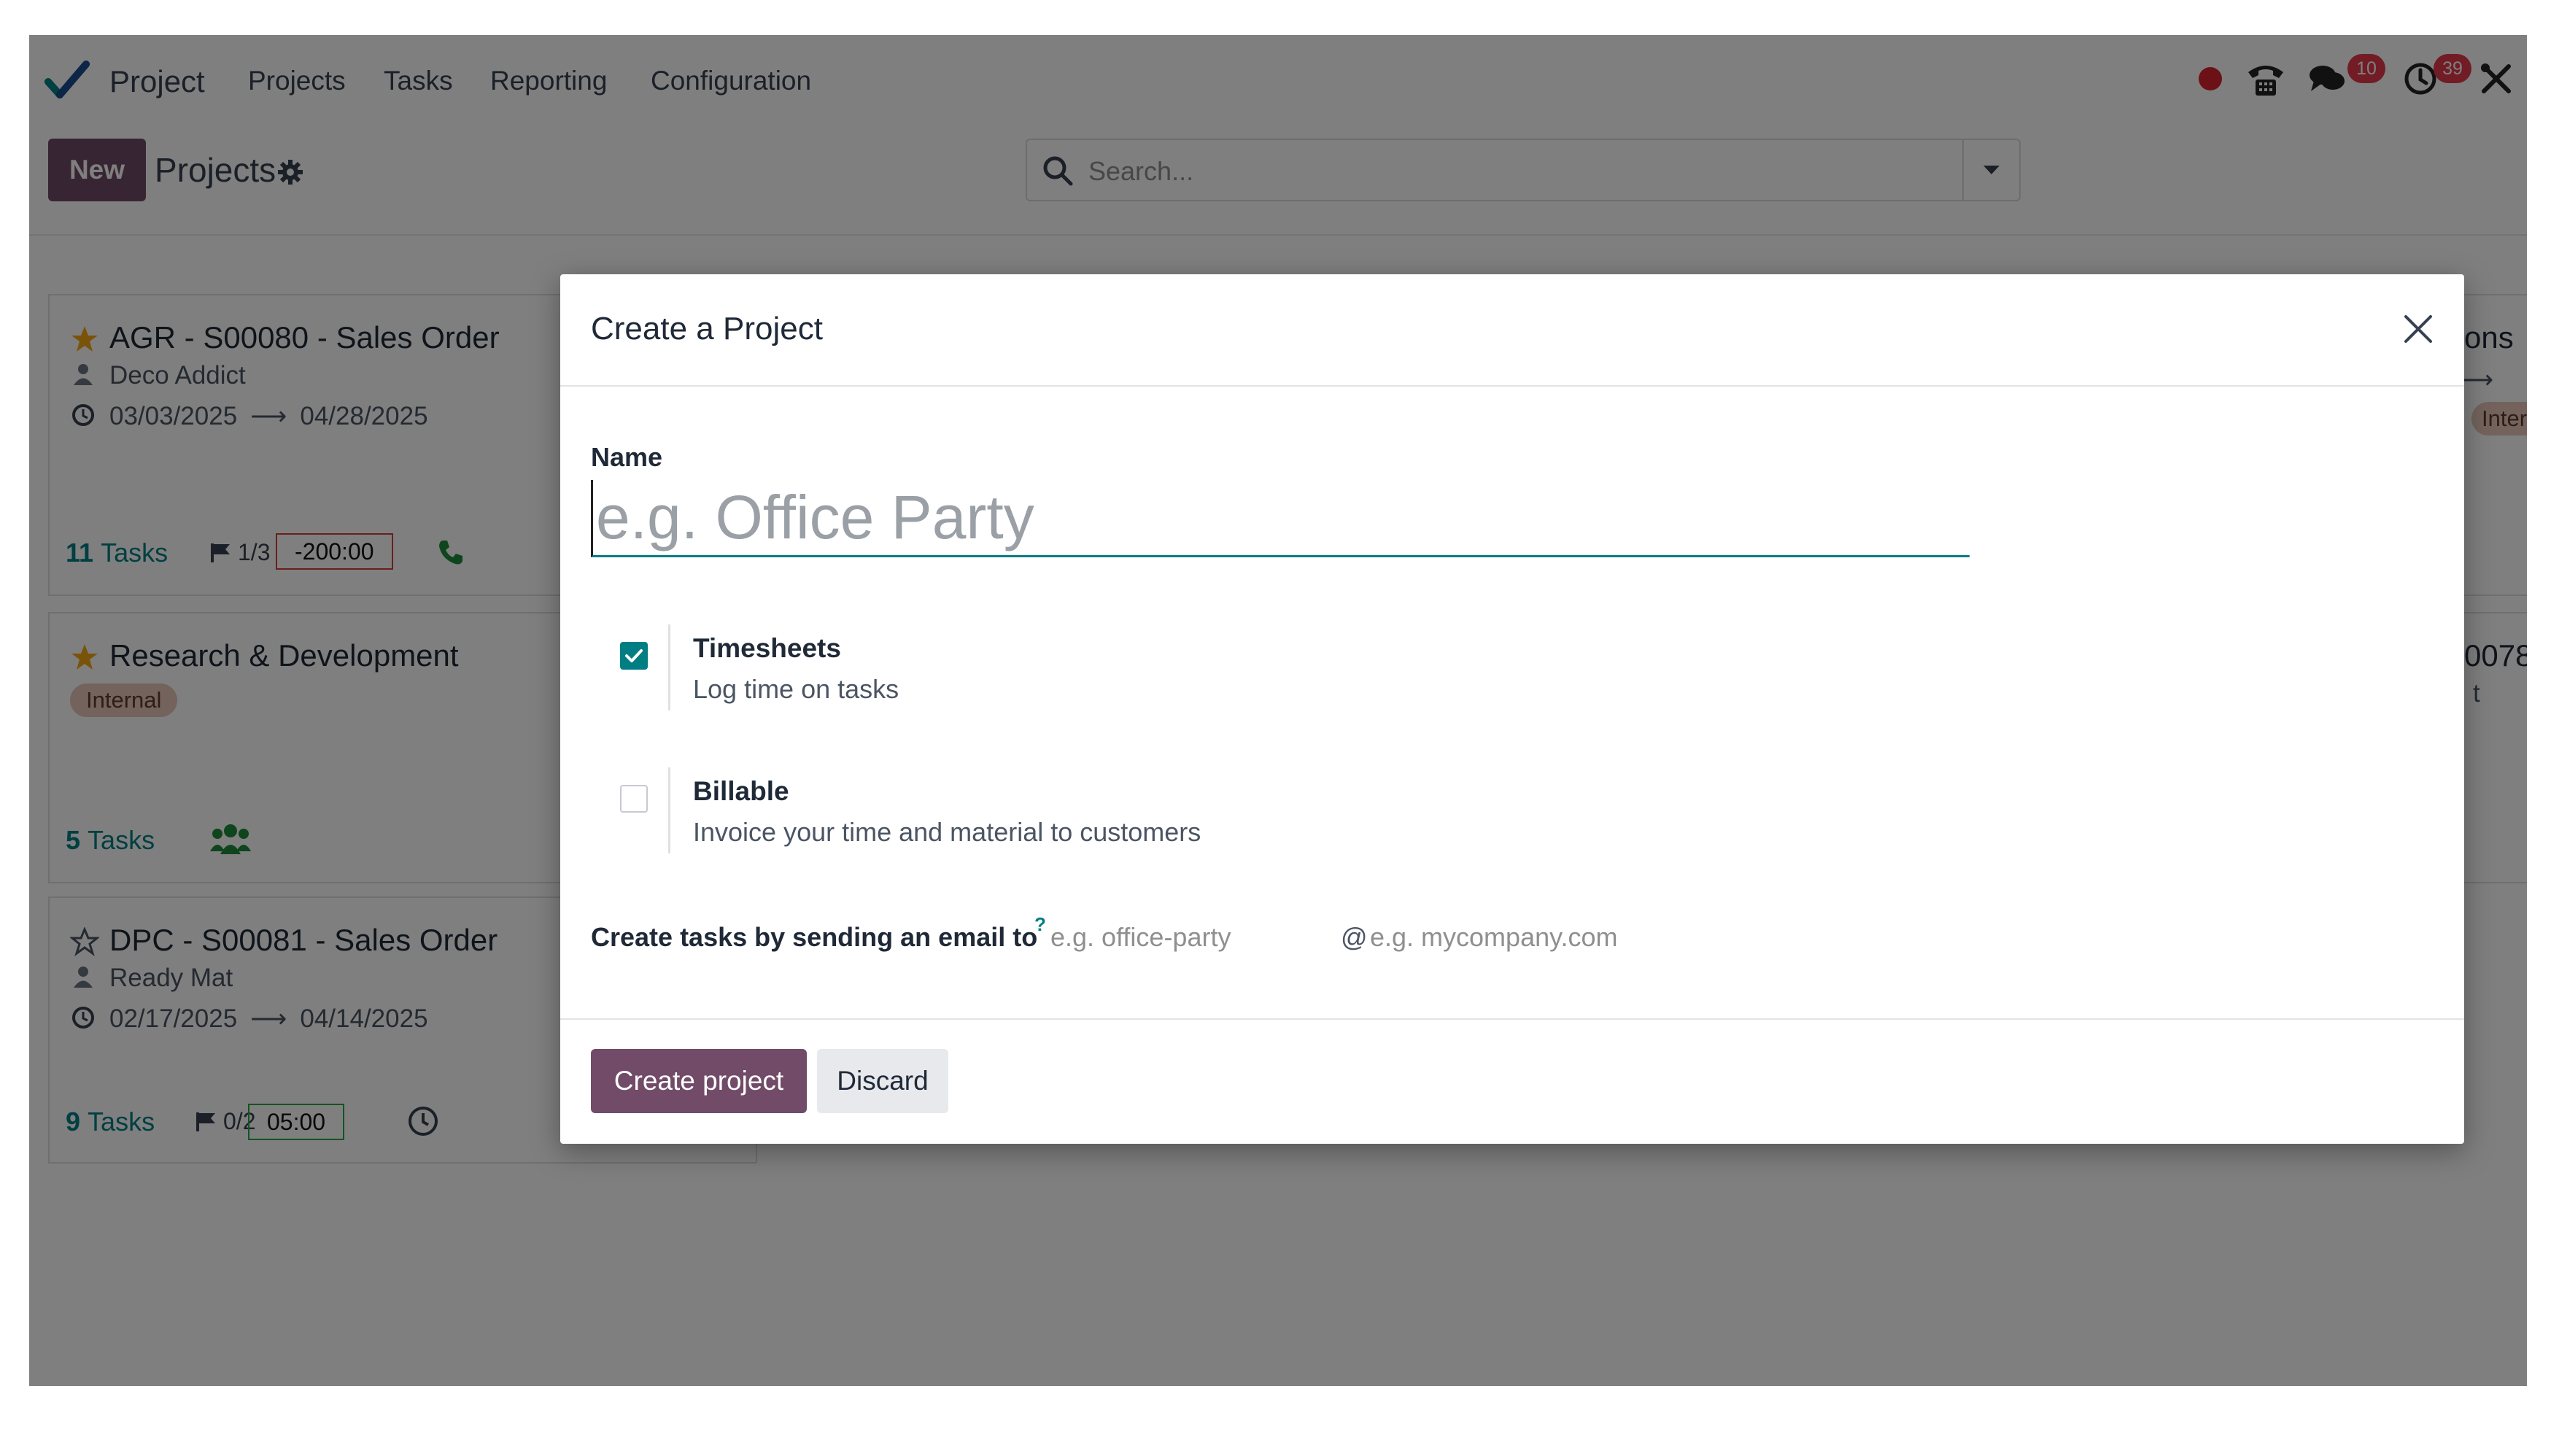 Image resolution: width=2559 pixels, height=1456 pixels. Describe the element at coordinates (1141, 937) in the screenshot. I see `email-alias-input: e.g. office-party` at that location.